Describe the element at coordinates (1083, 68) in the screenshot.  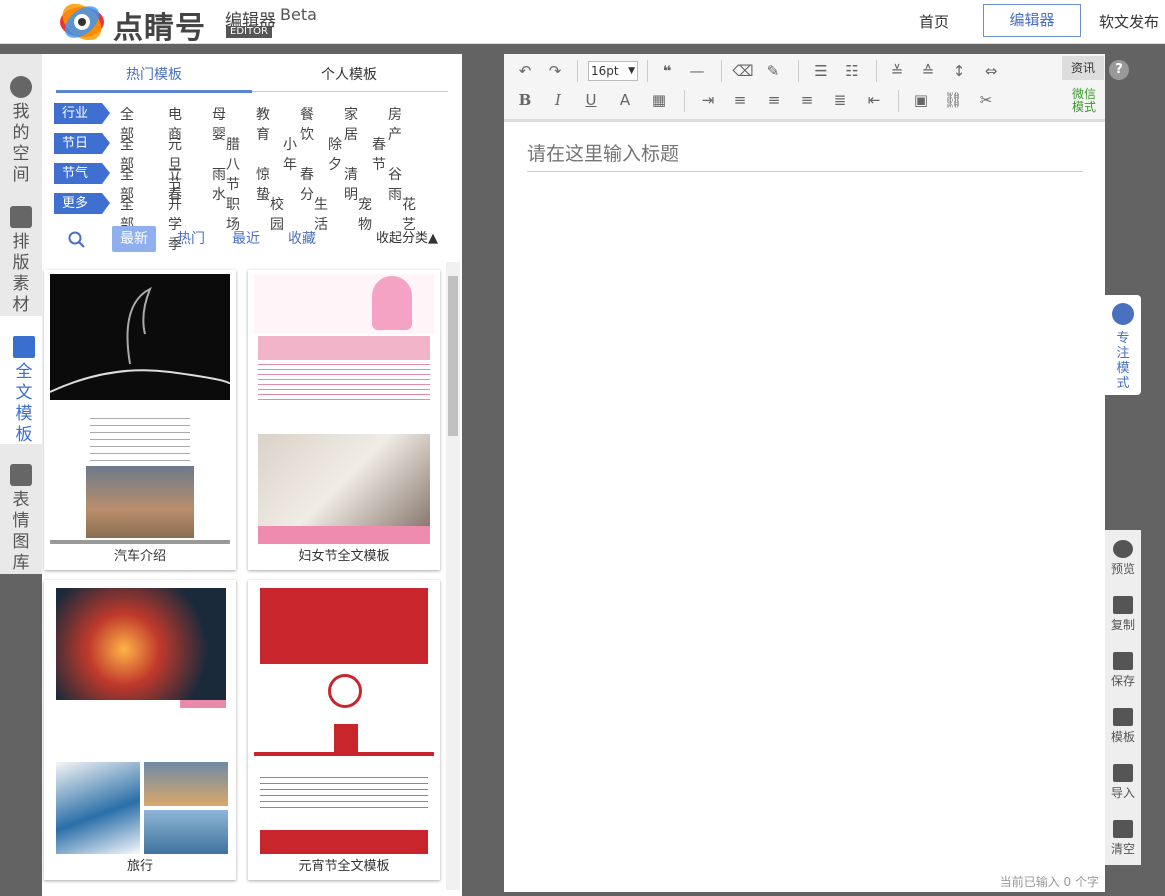
I see `news-button: 资讯` at that location.